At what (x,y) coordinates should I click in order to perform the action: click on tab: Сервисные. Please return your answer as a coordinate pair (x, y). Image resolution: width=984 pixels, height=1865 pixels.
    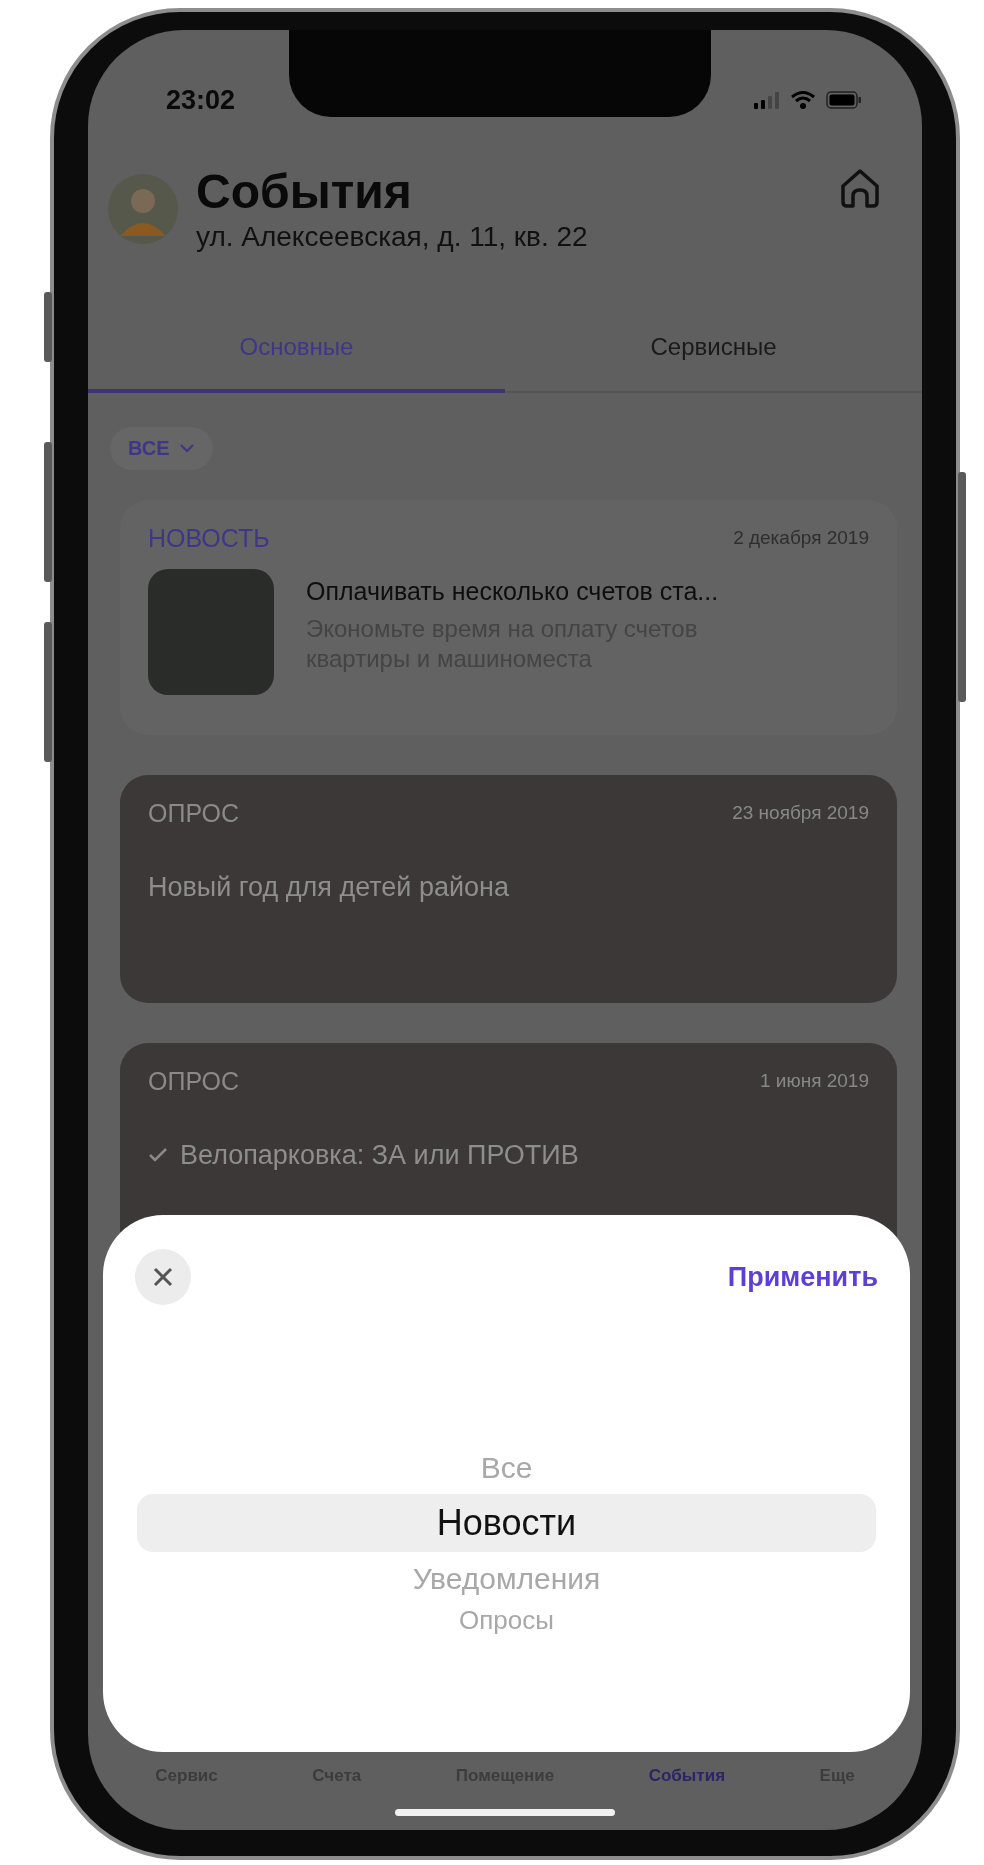
    Looking at the image, I should click on (713, 357).